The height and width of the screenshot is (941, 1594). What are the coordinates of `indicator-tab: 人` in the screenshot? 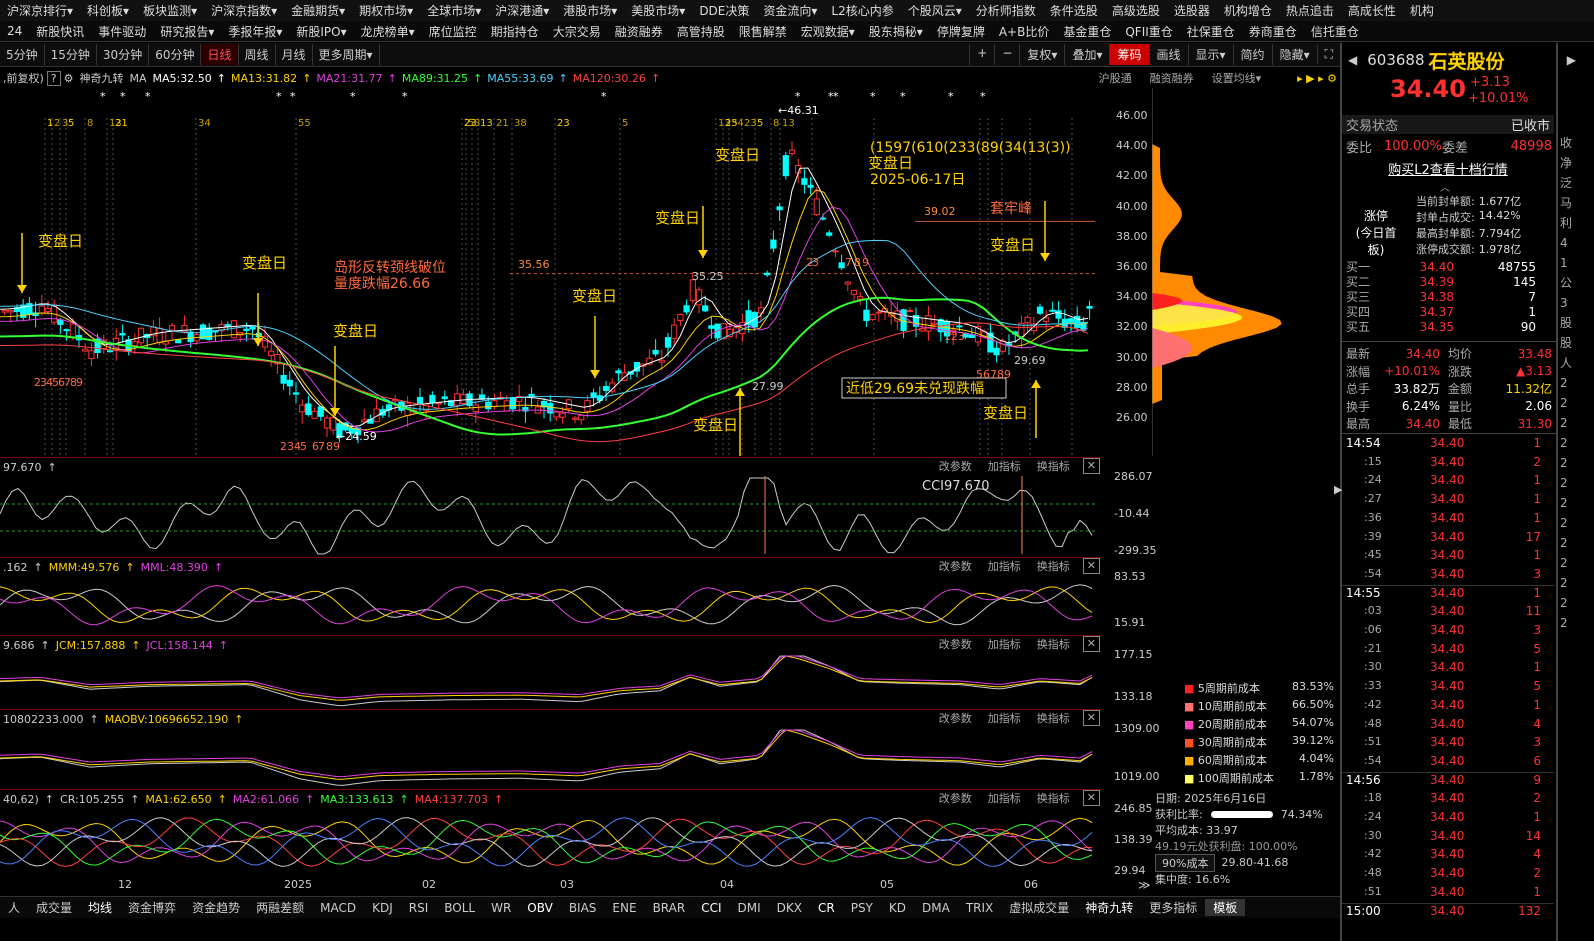 It's located at (14, 907).